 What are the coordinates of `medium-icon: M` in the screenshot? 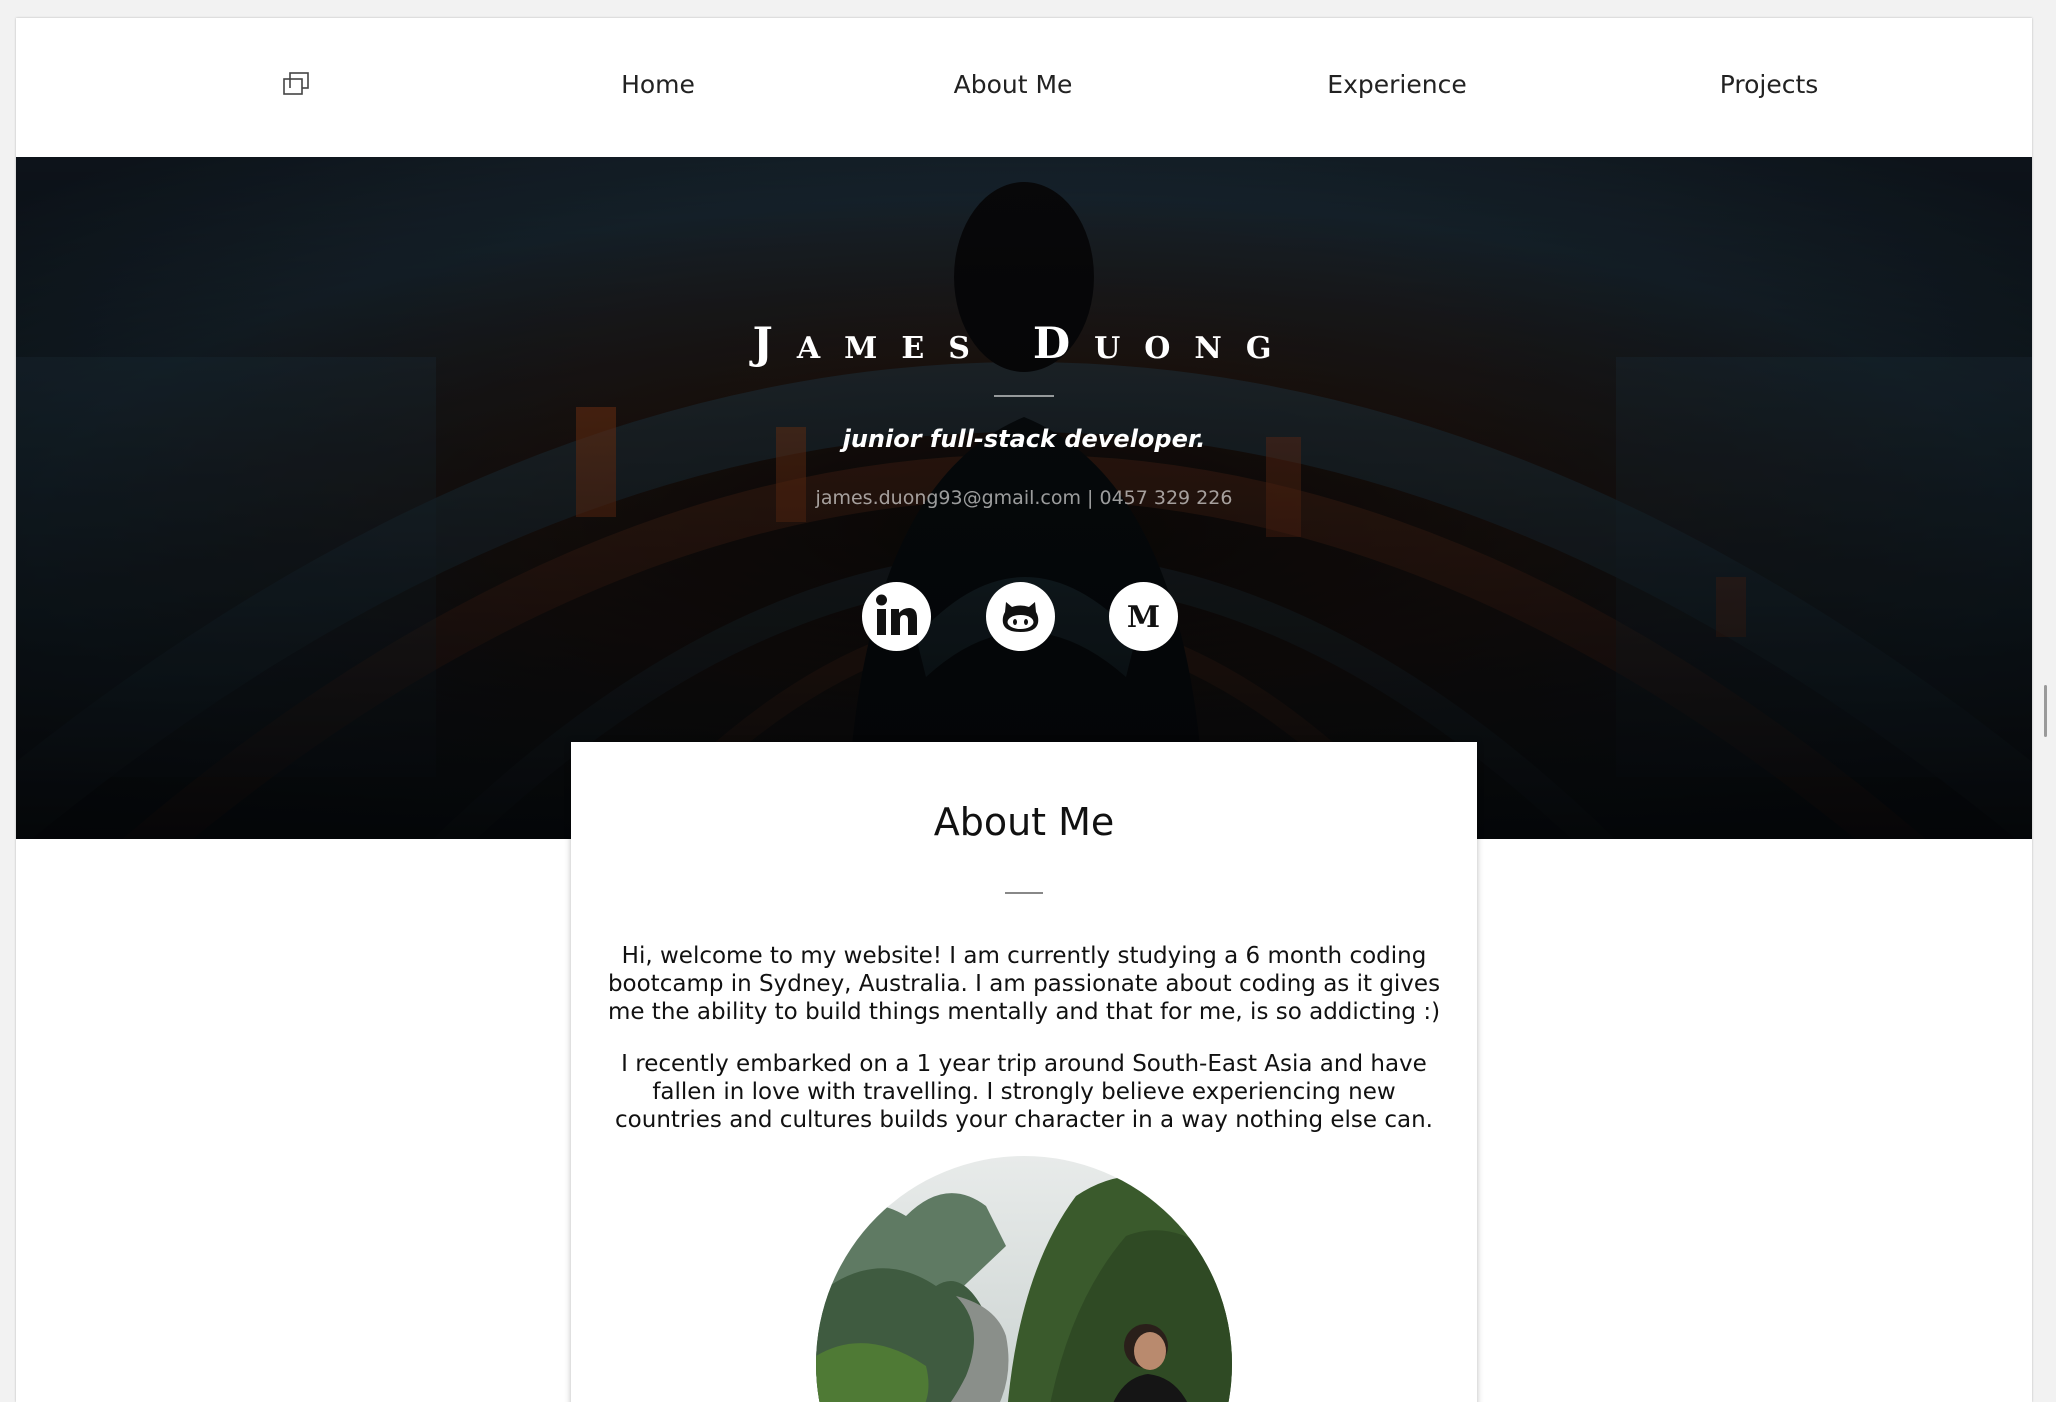 It's located at (1143, 617).